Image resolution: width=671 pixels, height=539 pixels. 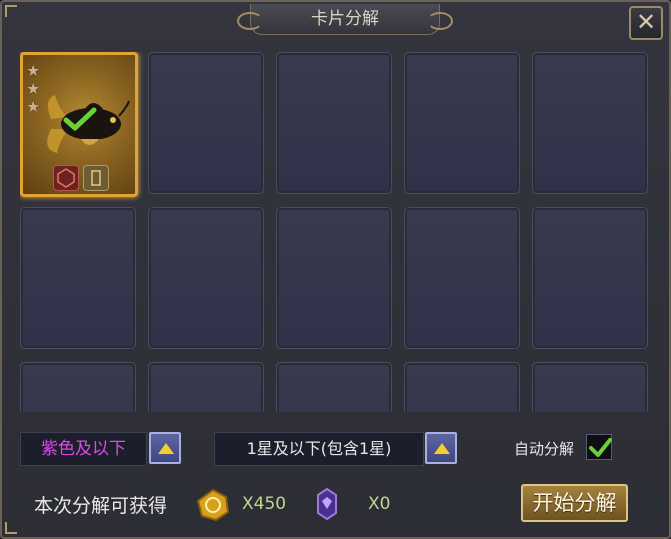 I want to click on gold-reward-count: X450, so click(x=264, y=504).